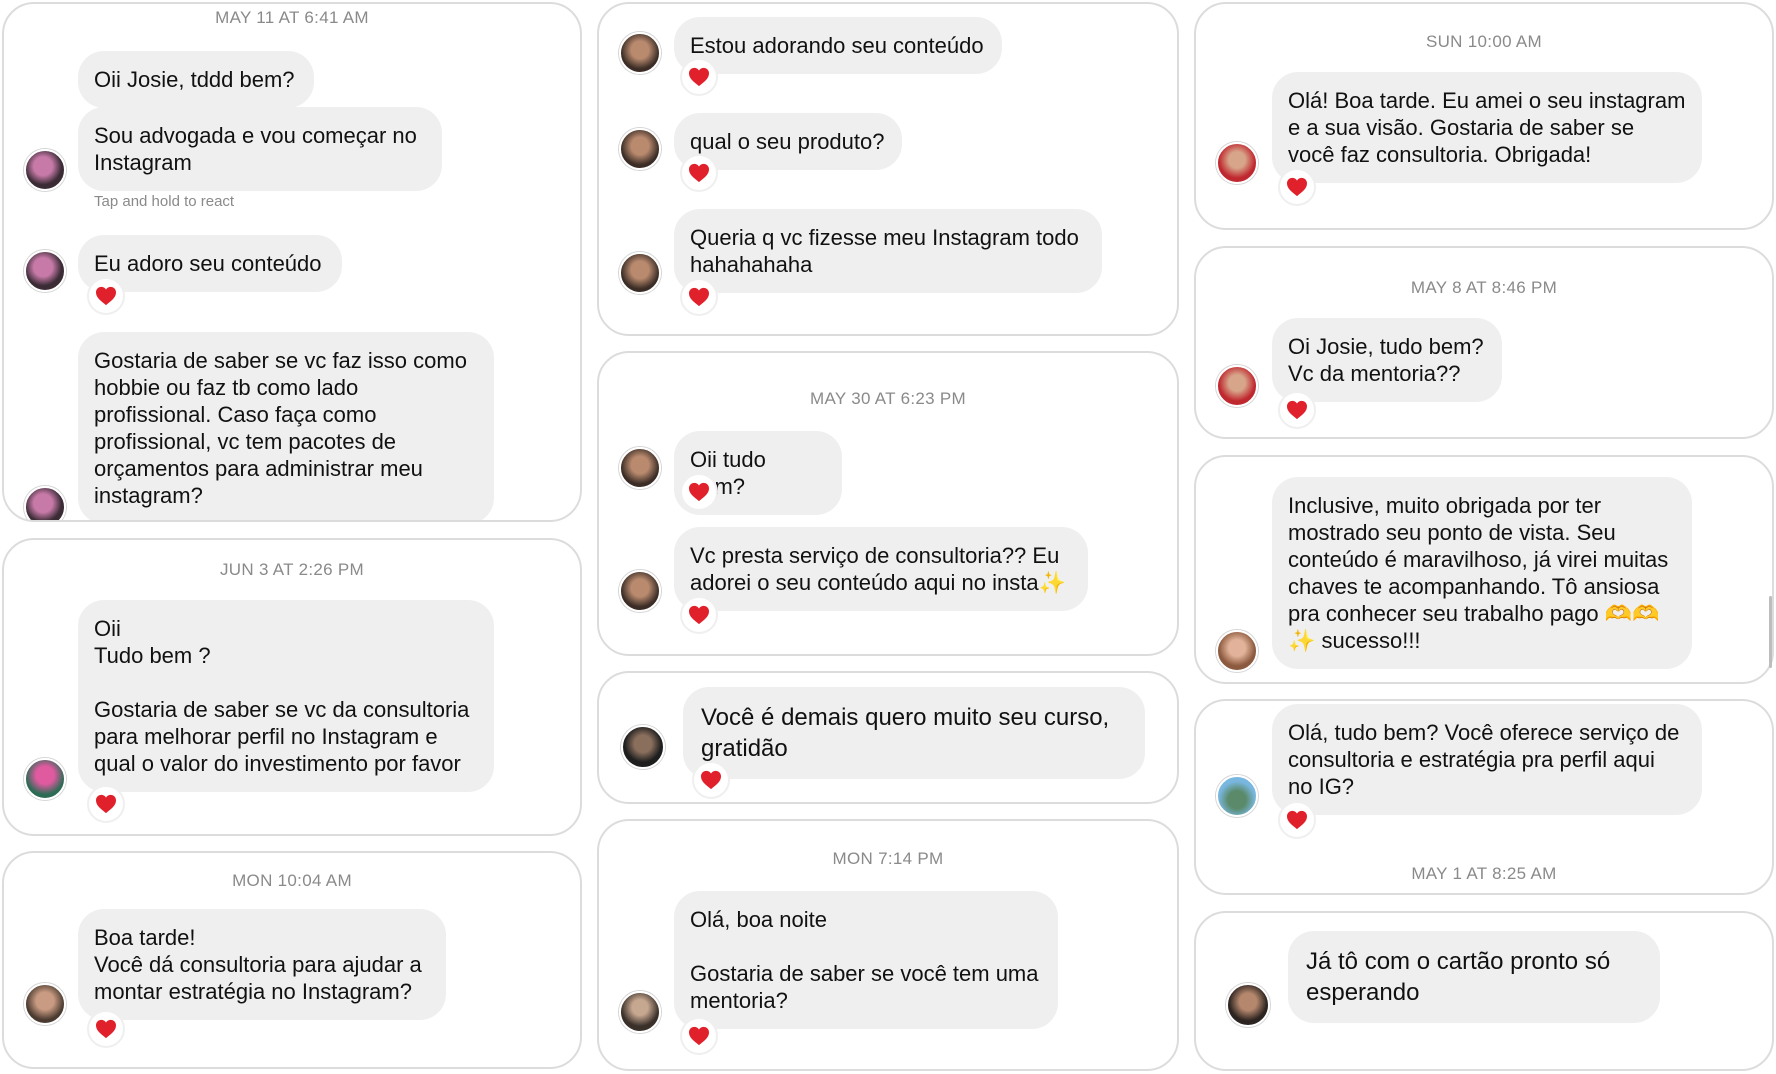  Describe the element at coordinates (292, 880) in the screenshot. I see `message-timestamp: MON 10:04 AM` at that location.